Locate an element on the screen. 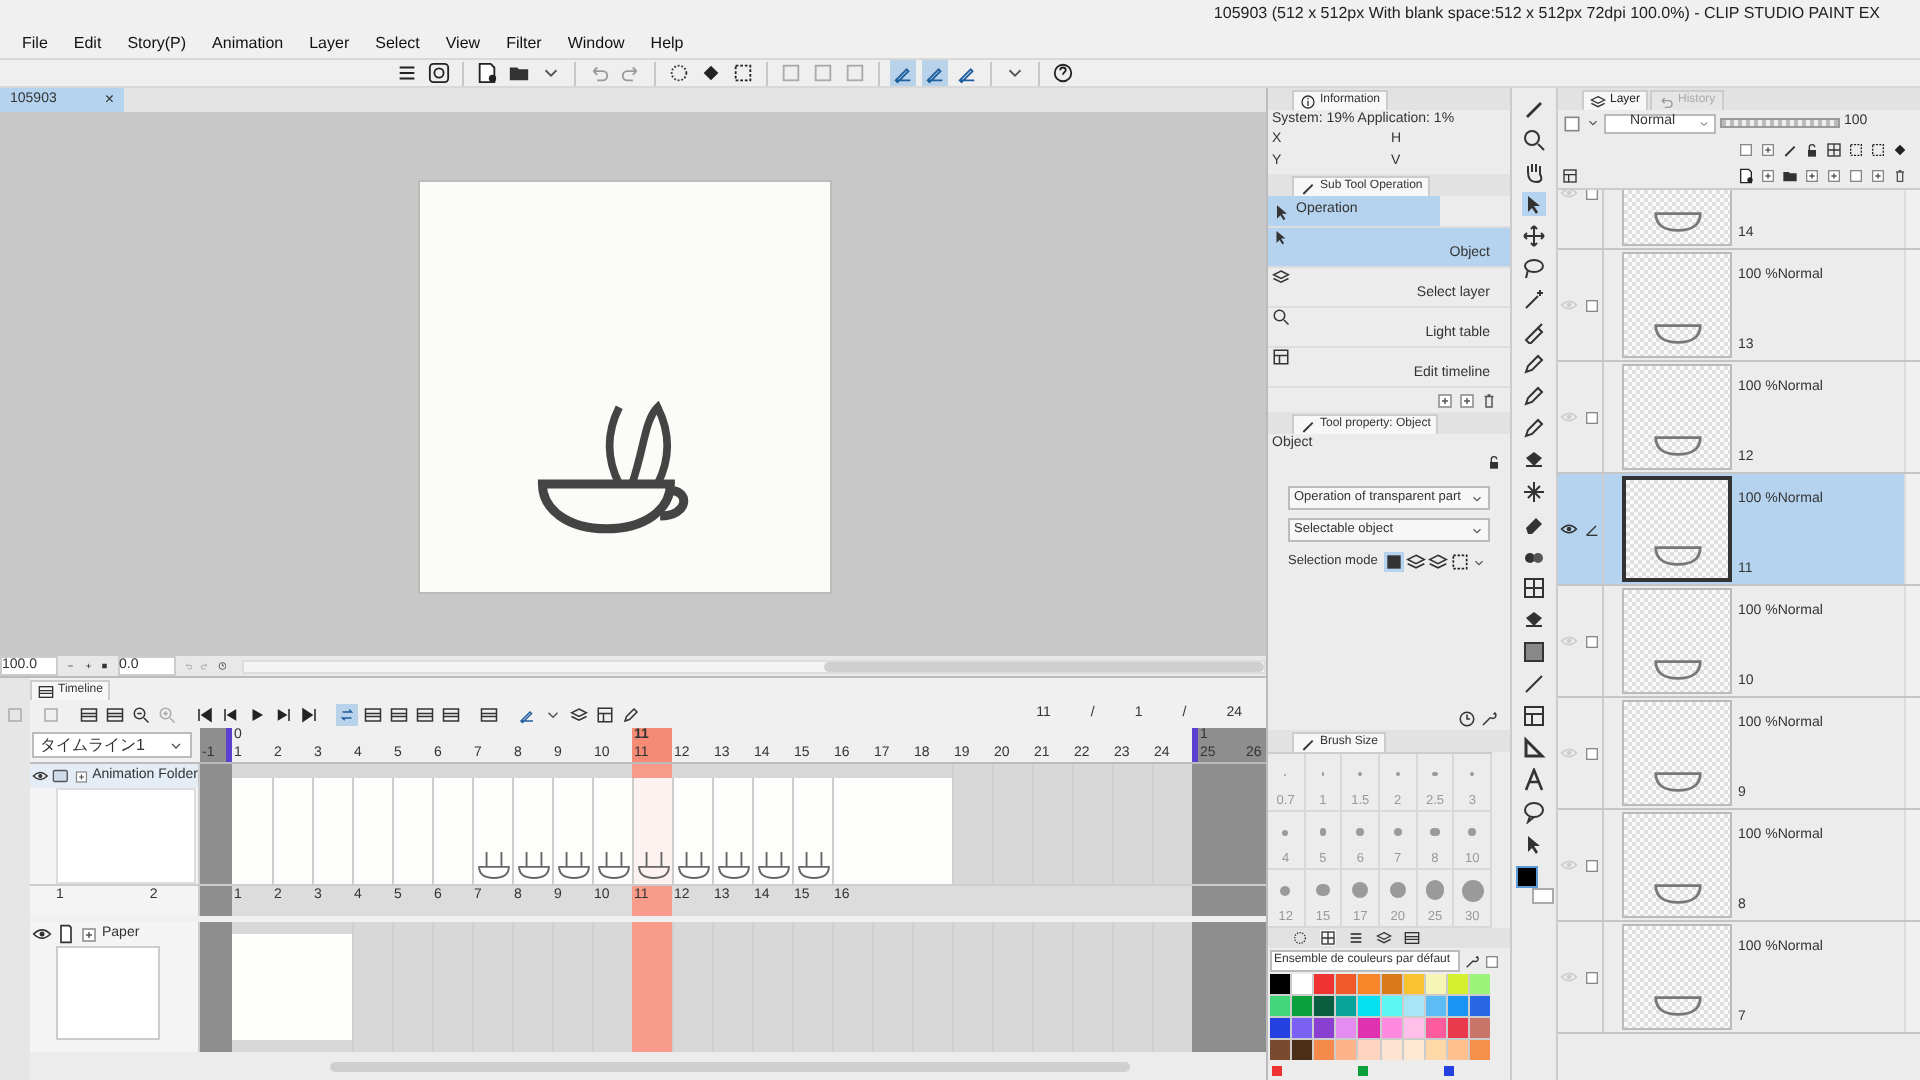  menu-item: View is located at coordinates (463, 43).